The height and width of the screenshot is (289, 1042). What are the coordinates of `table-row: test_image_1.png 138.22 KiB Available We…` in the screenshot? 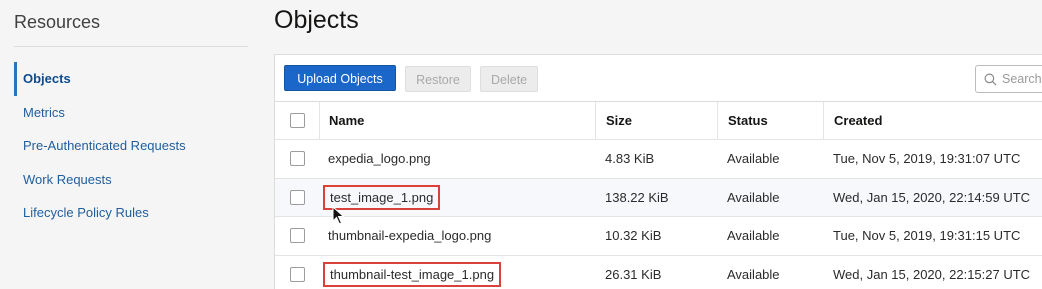 It's located at (658, 197).